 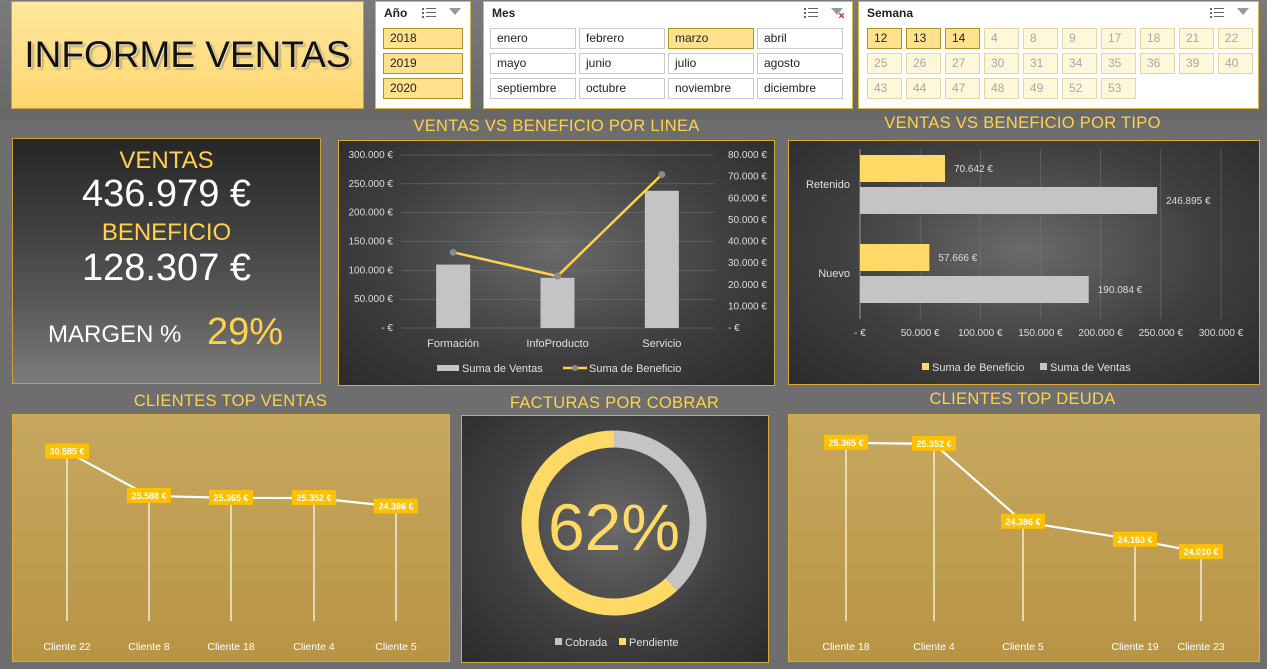 What do you see at coordinates (1118, 63) in the screenshot?
I see `week-item-35: 35` at bounding box center [1118, 63].